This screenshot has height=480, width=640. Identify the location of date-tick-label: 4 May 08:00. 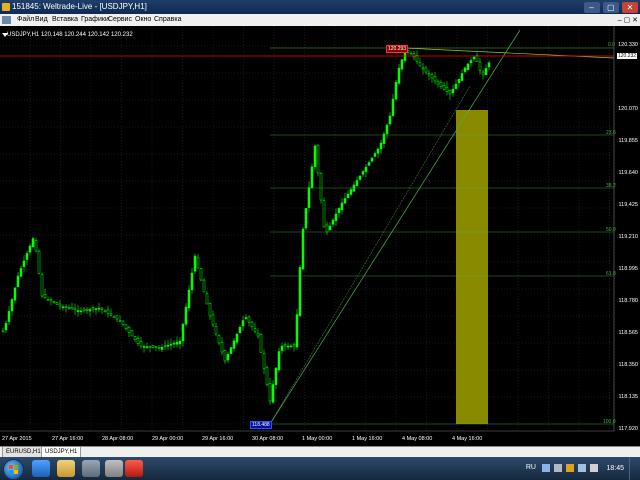
(417, 439).